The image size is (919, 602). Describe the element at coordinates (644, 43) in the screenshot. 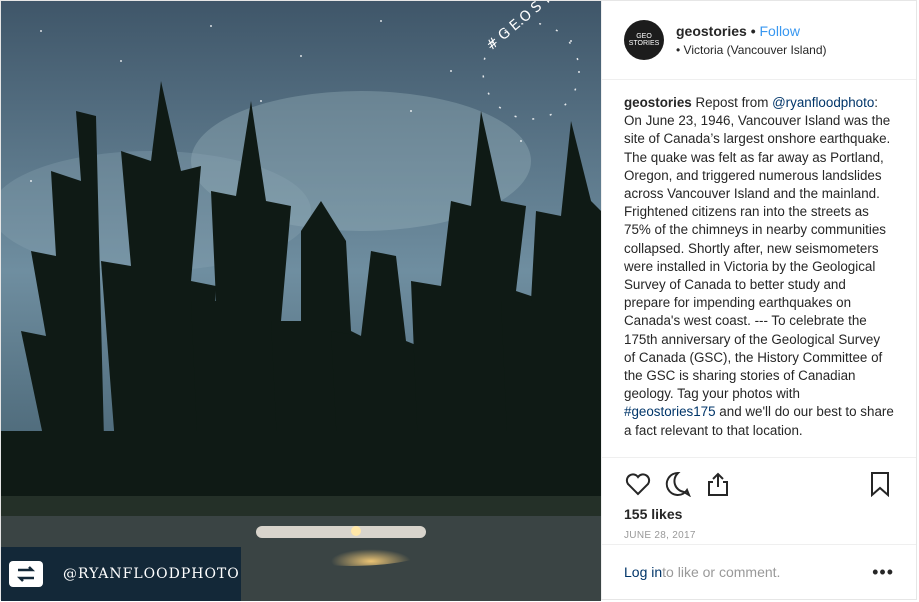

I see `avatar-text-bottom: STORIES` at that location.